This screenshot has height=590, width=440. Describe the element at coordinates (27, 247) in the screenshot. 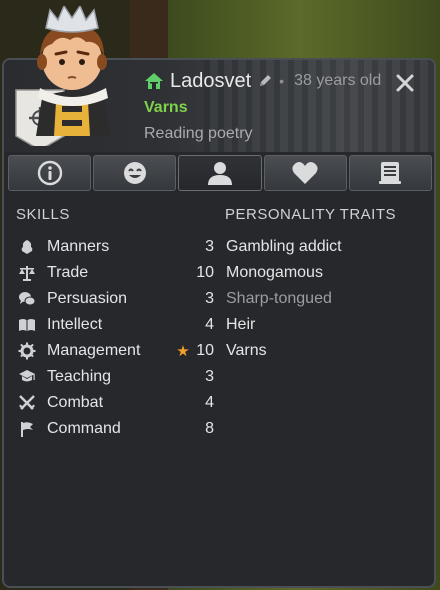

I see `manners-icon` at that location.